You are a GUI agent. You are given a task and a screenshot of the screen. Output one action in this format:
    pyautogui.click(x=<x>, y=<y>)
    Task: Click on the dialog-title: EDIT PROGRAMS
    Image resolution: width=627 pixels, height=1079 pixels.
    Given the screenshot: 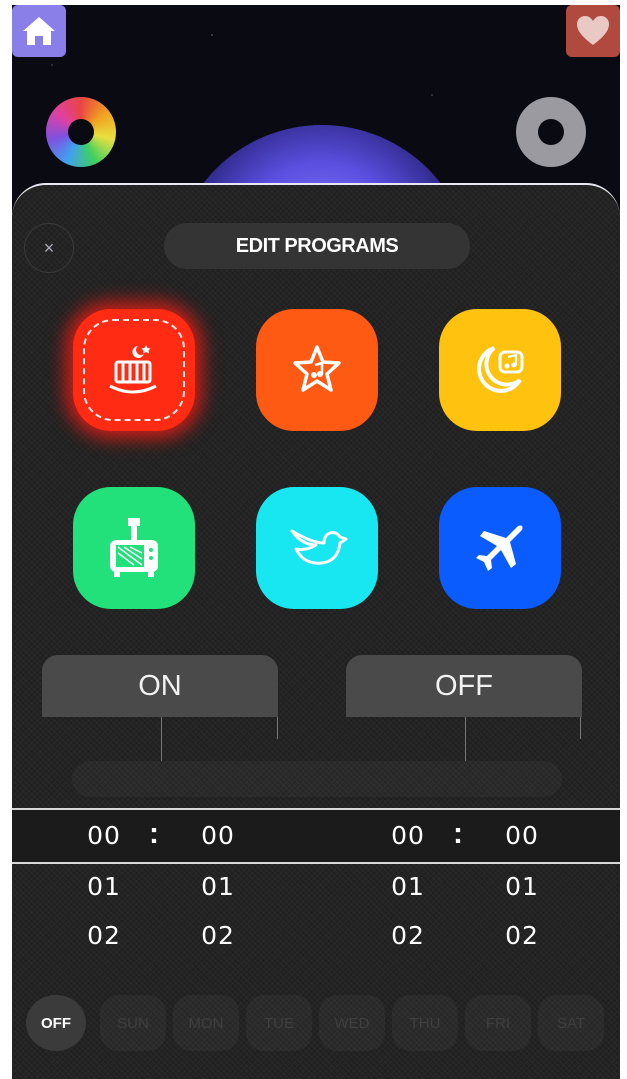 What is the action you would take?
    pyautogui.click(x=317, y=246)
    